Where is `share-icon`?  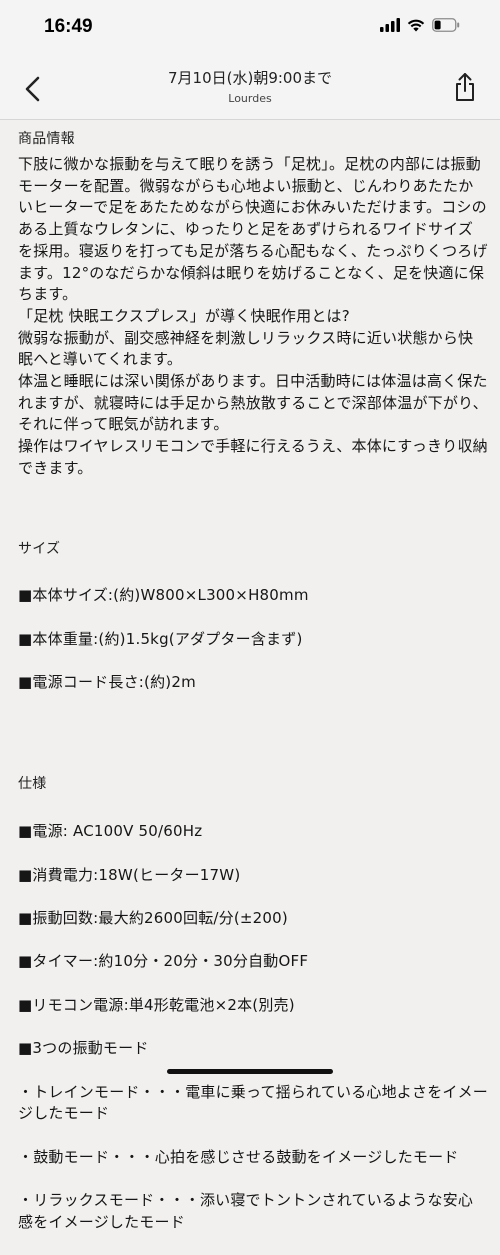 share-icon is located at coordinates (465, 87).